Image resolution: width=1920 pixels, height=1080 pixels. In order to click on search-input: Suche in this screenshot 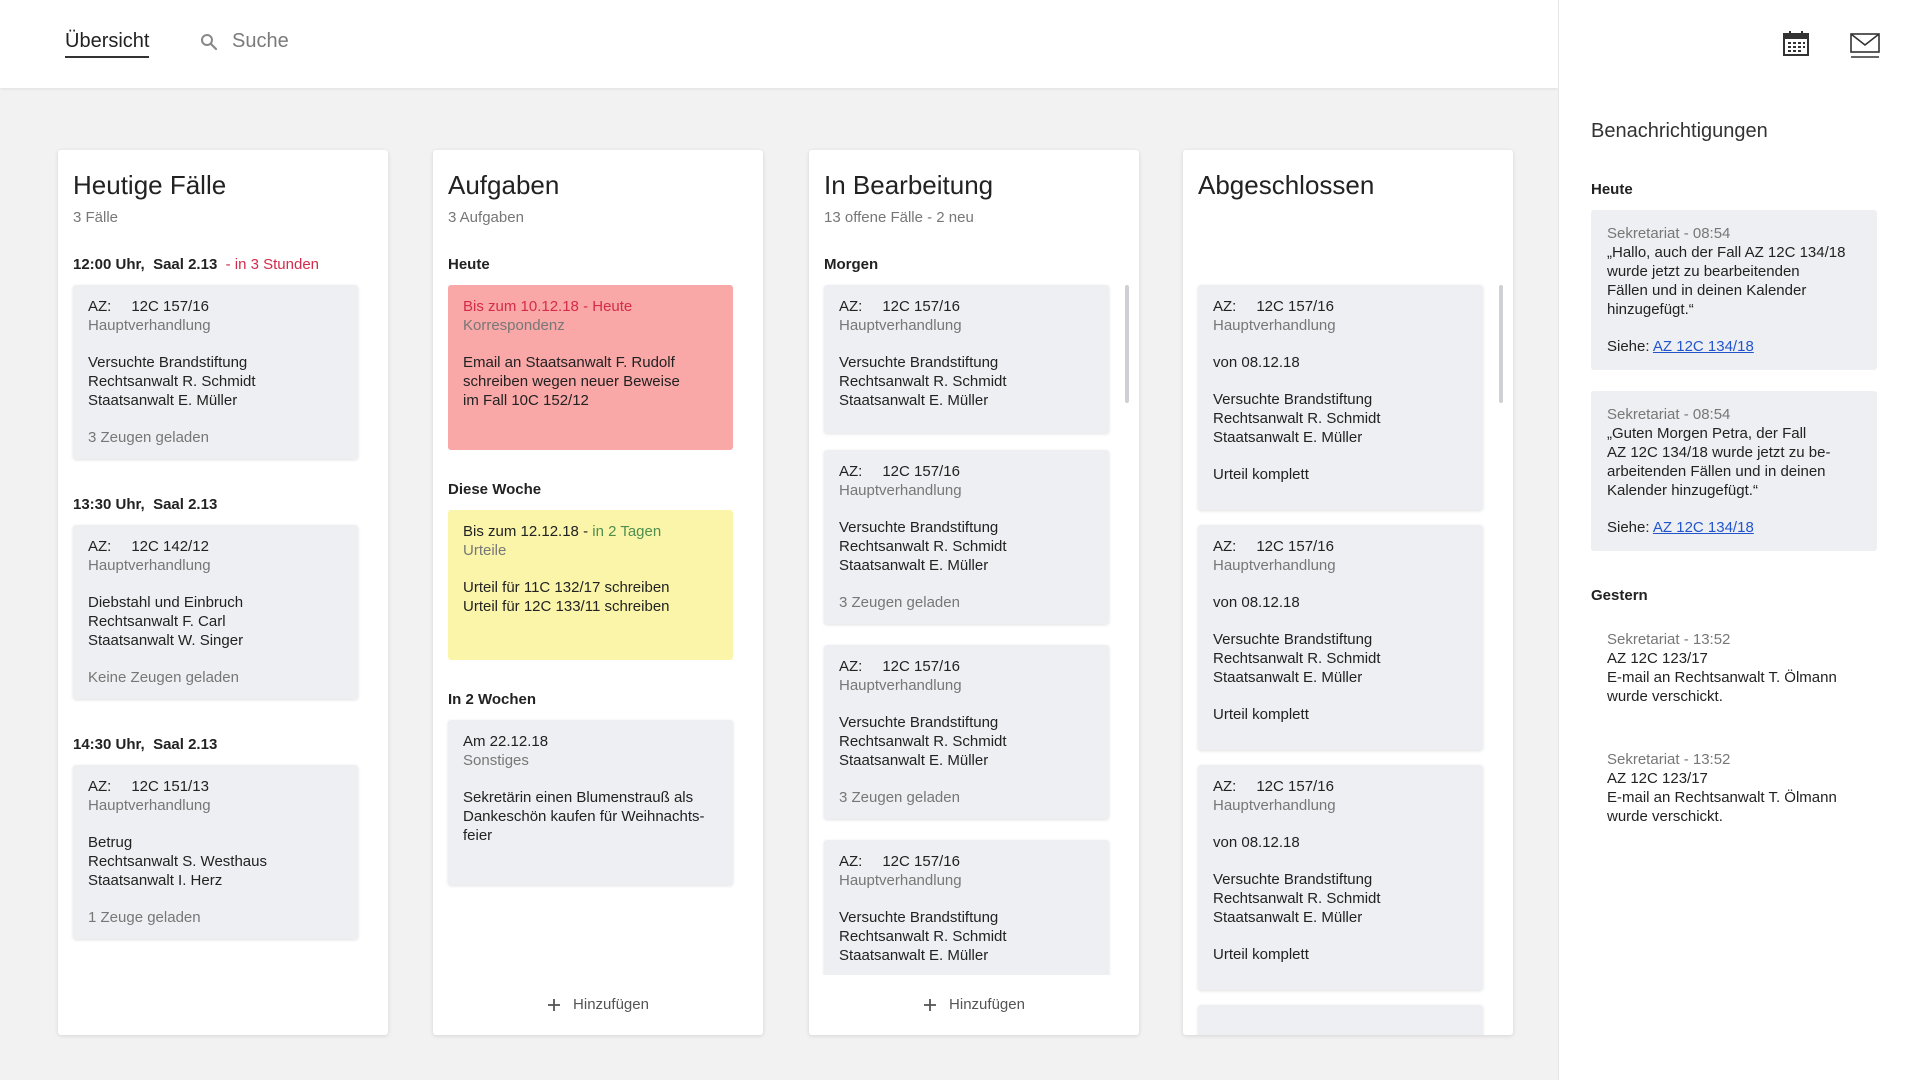, I will do `click(260, 41)`.